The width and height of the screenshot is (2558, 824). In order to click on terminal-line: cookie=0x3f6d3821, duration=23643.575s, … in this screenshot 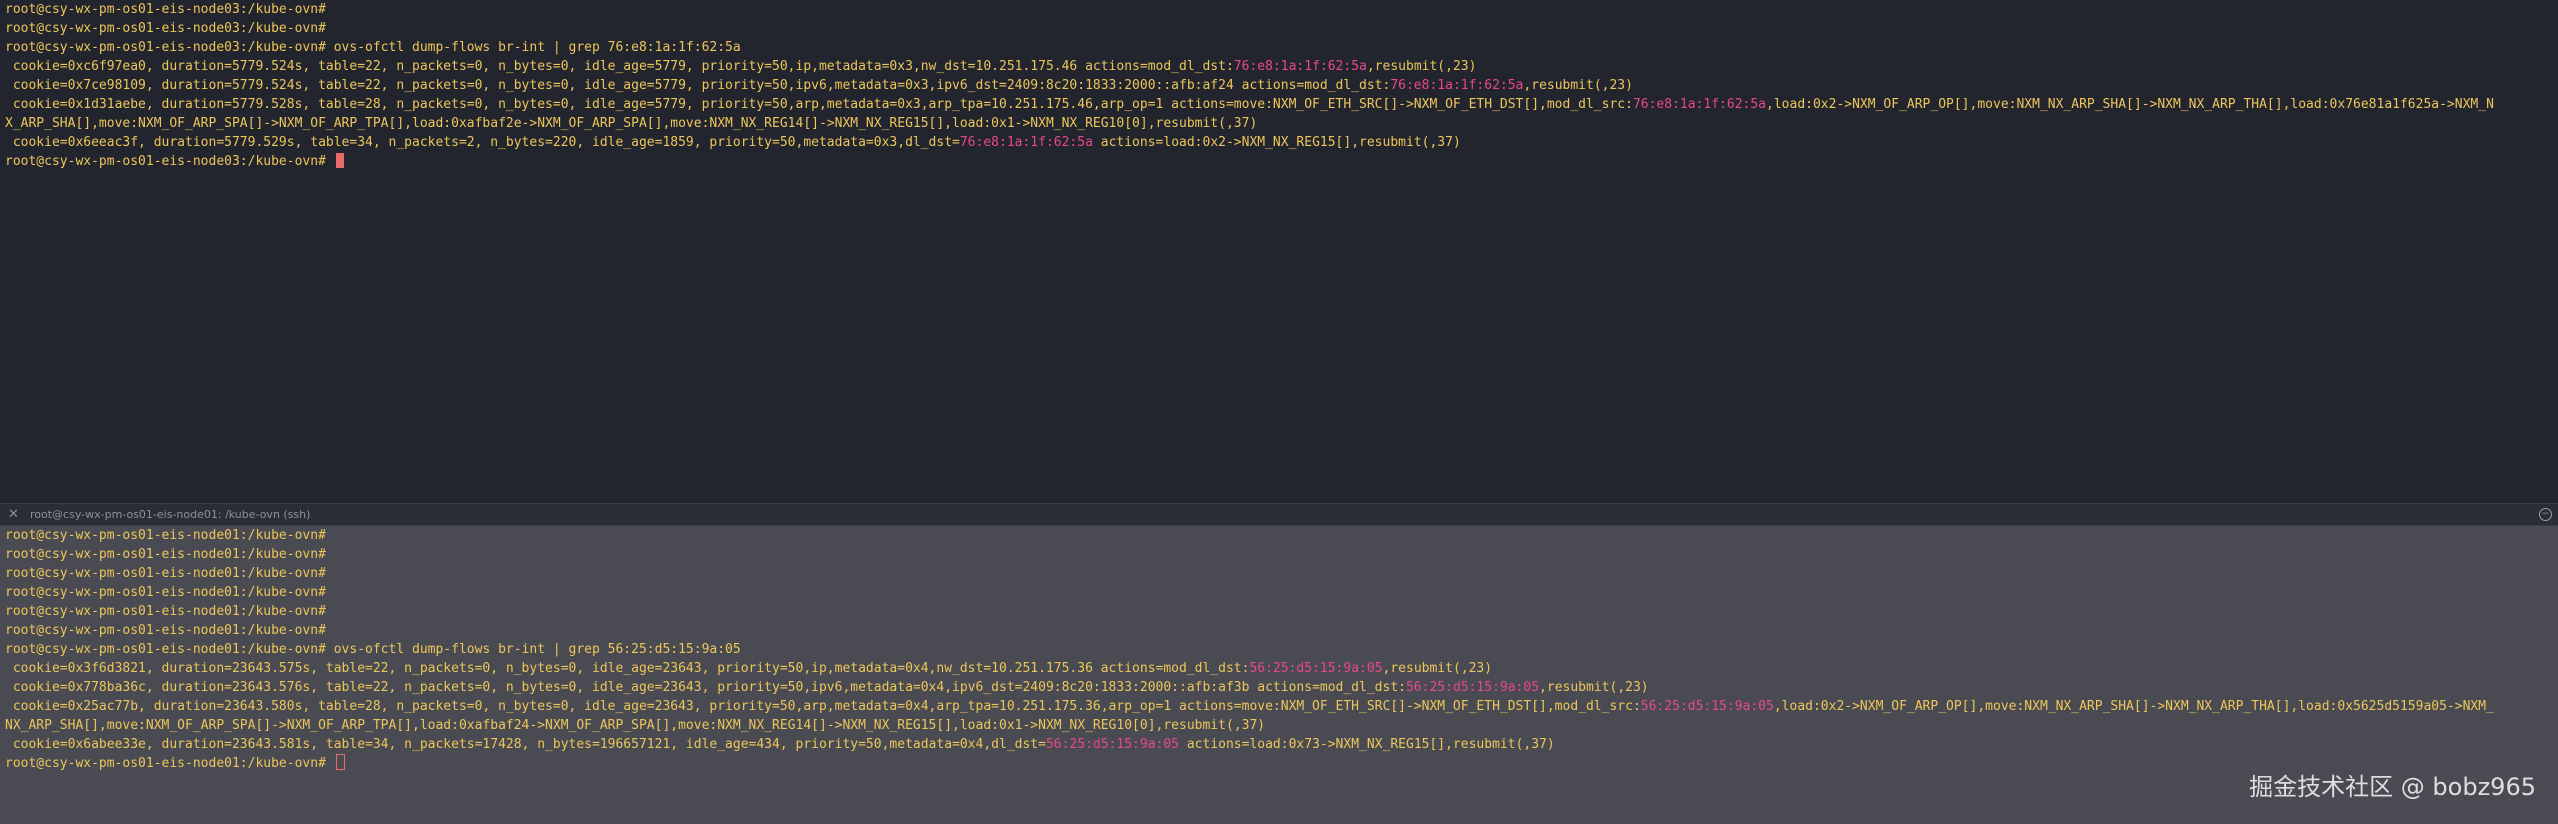, I will do `click(749, 668)`.